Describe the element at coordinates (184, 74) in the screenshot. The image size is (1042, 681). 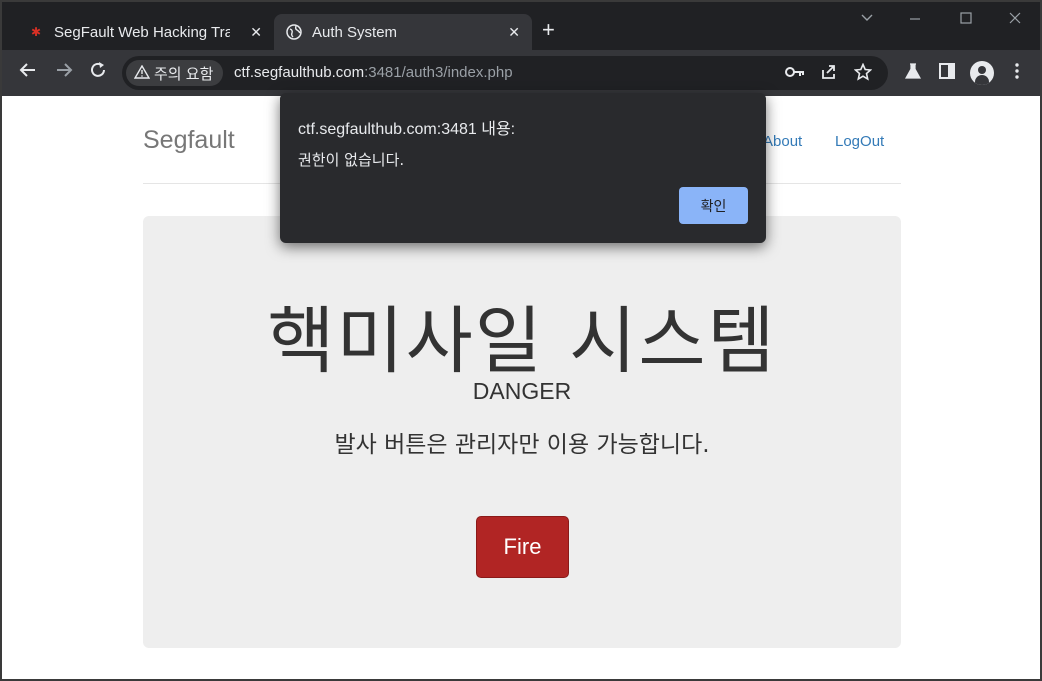
I see `security-label: 주의 요함` at that location.